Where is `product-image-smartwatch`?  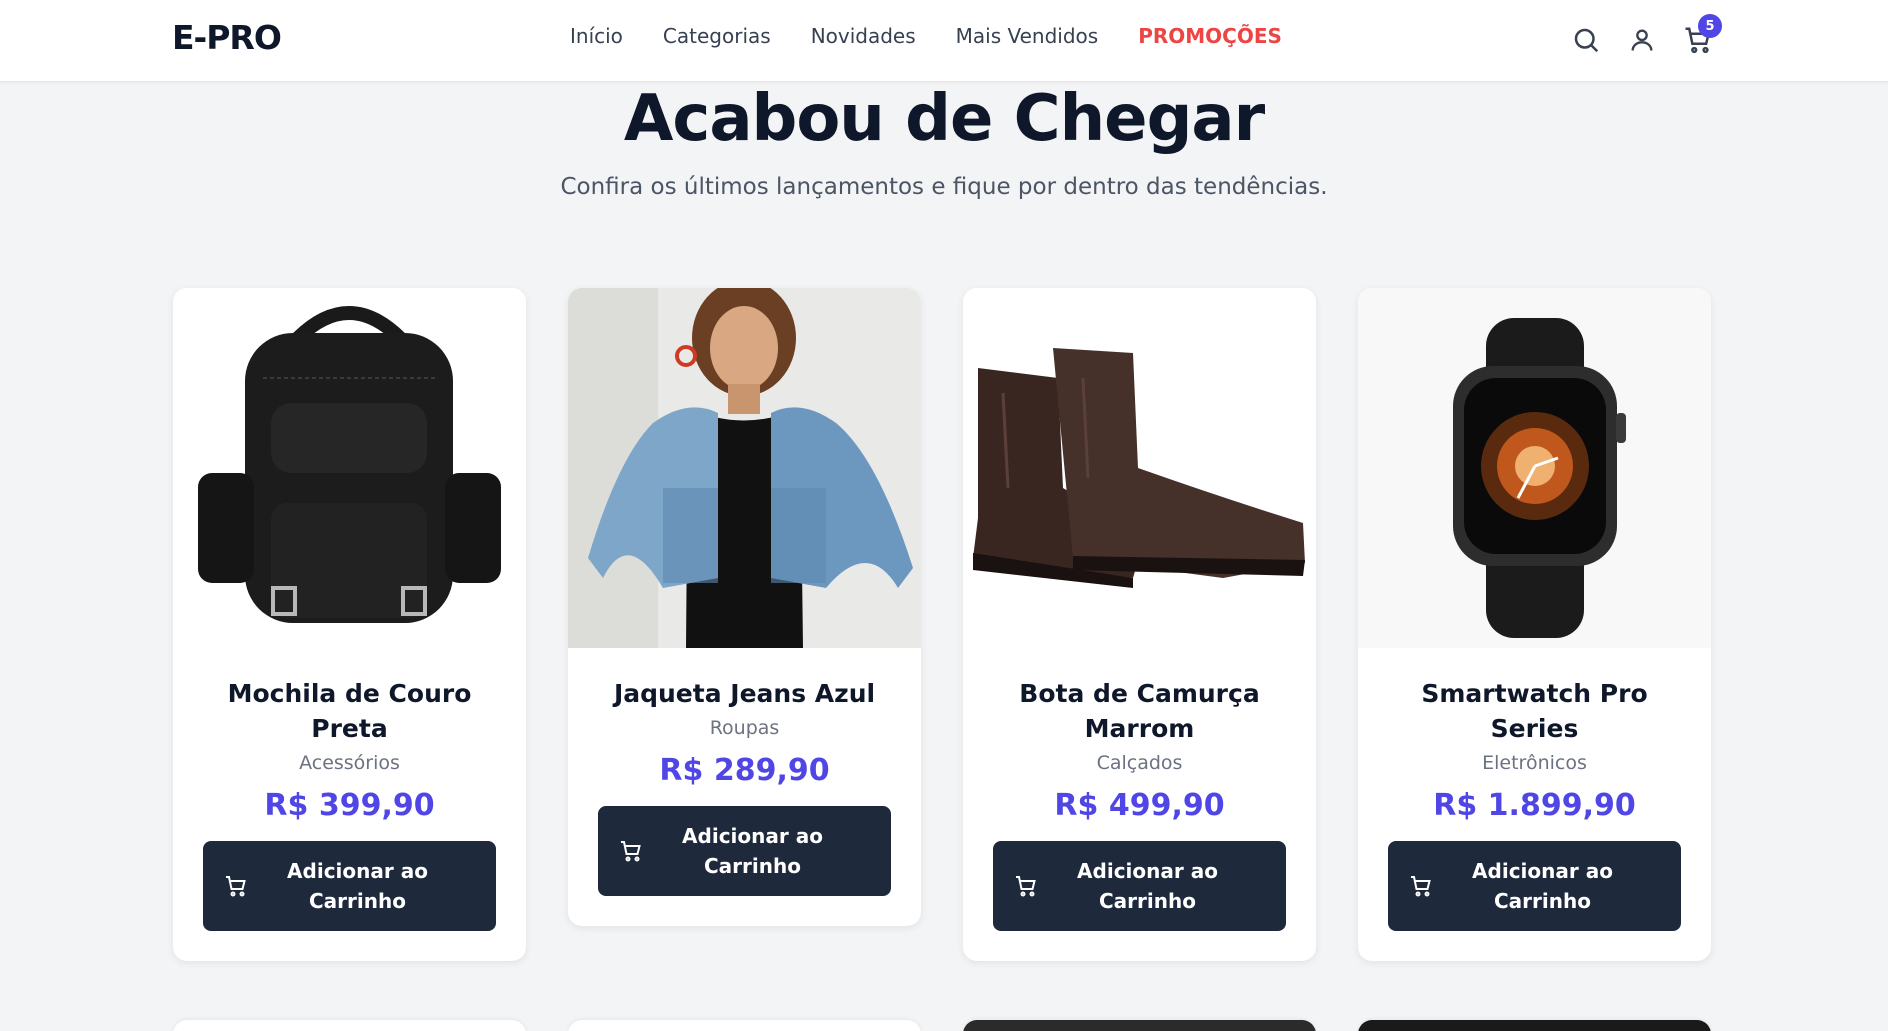 product-image-smartwatch is located at coordinates (1534, 468).